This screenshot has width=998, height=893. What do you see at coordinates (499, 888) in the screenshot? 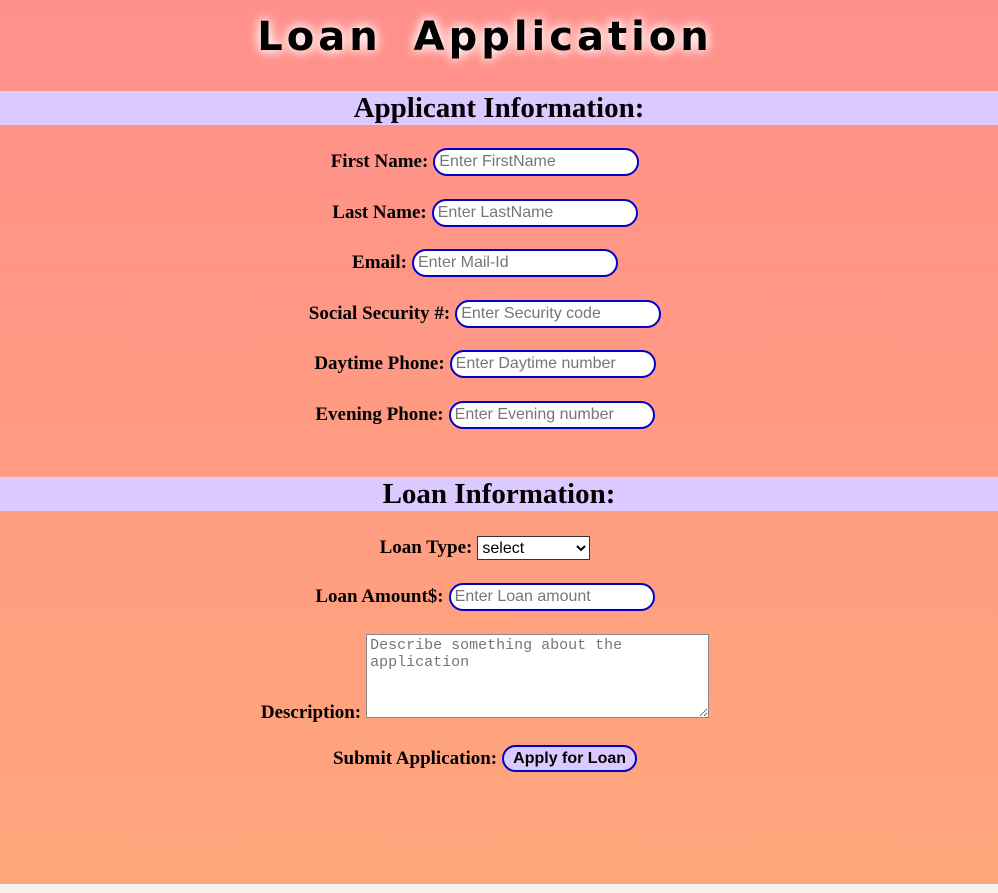
I see `page-bottom-edge` at bounding box center [499, 888].